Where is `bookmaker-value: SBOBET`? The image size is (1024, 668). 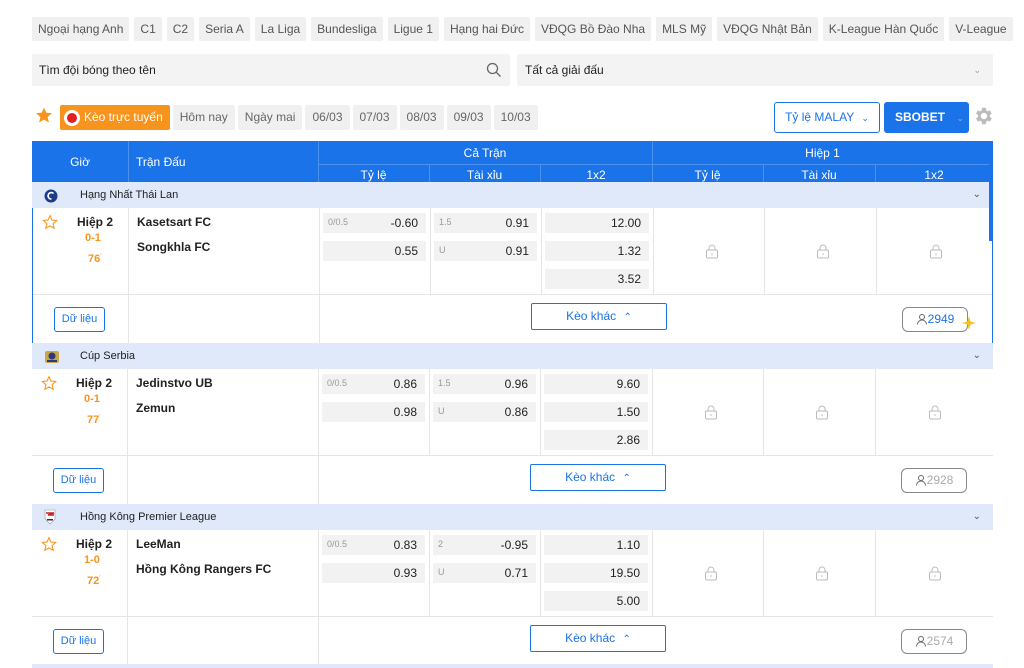 bookmaker-value: SBOBET is located at coordinates (920, 117).